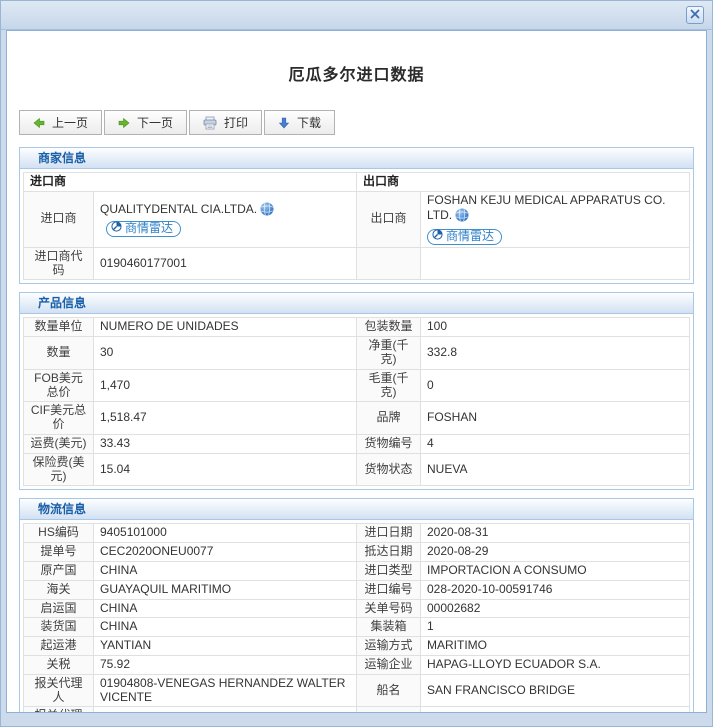 The width and height of the screenshot is (713, 727). What do you see at coordinates (356, 304) in the screenshot?
I see `section-product-heading: 产品信息` at bounding box center [356, 304].